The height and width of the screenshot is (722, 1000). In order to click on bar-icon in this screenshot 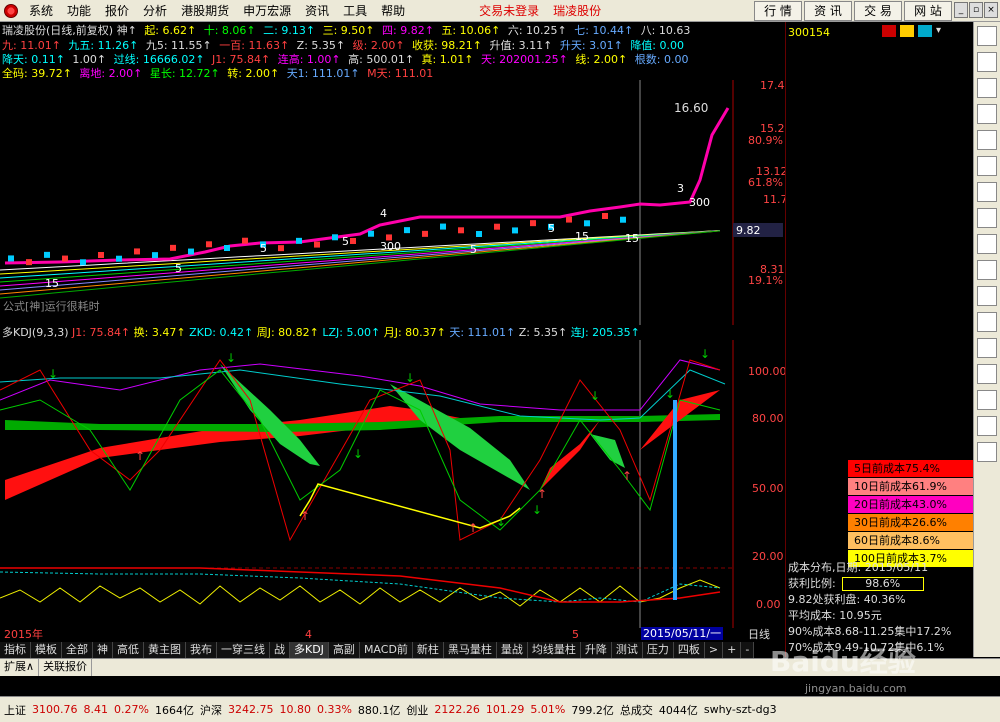, I will do `click(987, 140)`.